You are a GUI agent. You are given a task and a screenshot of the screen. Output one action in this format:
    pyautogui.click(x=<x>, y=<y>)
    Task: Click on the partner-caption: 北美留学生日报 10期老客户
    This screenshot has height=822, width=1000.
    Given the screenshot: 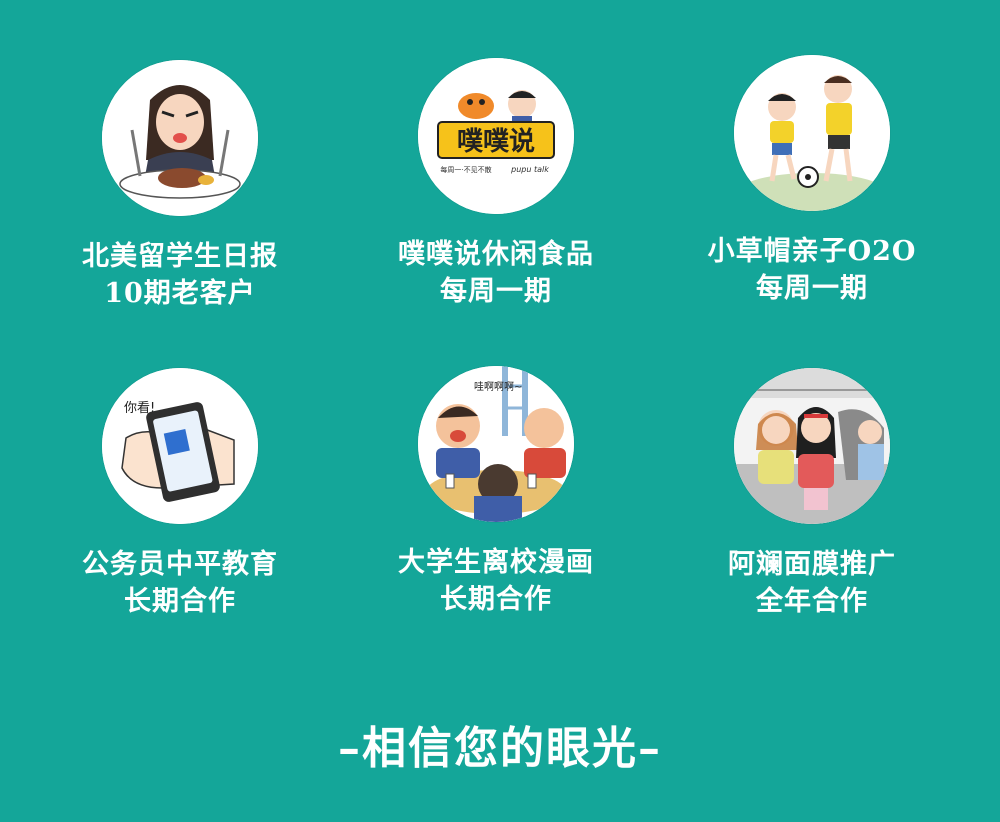 What is the action you would take?
    pyautogui.click(x=180, y=275)
    